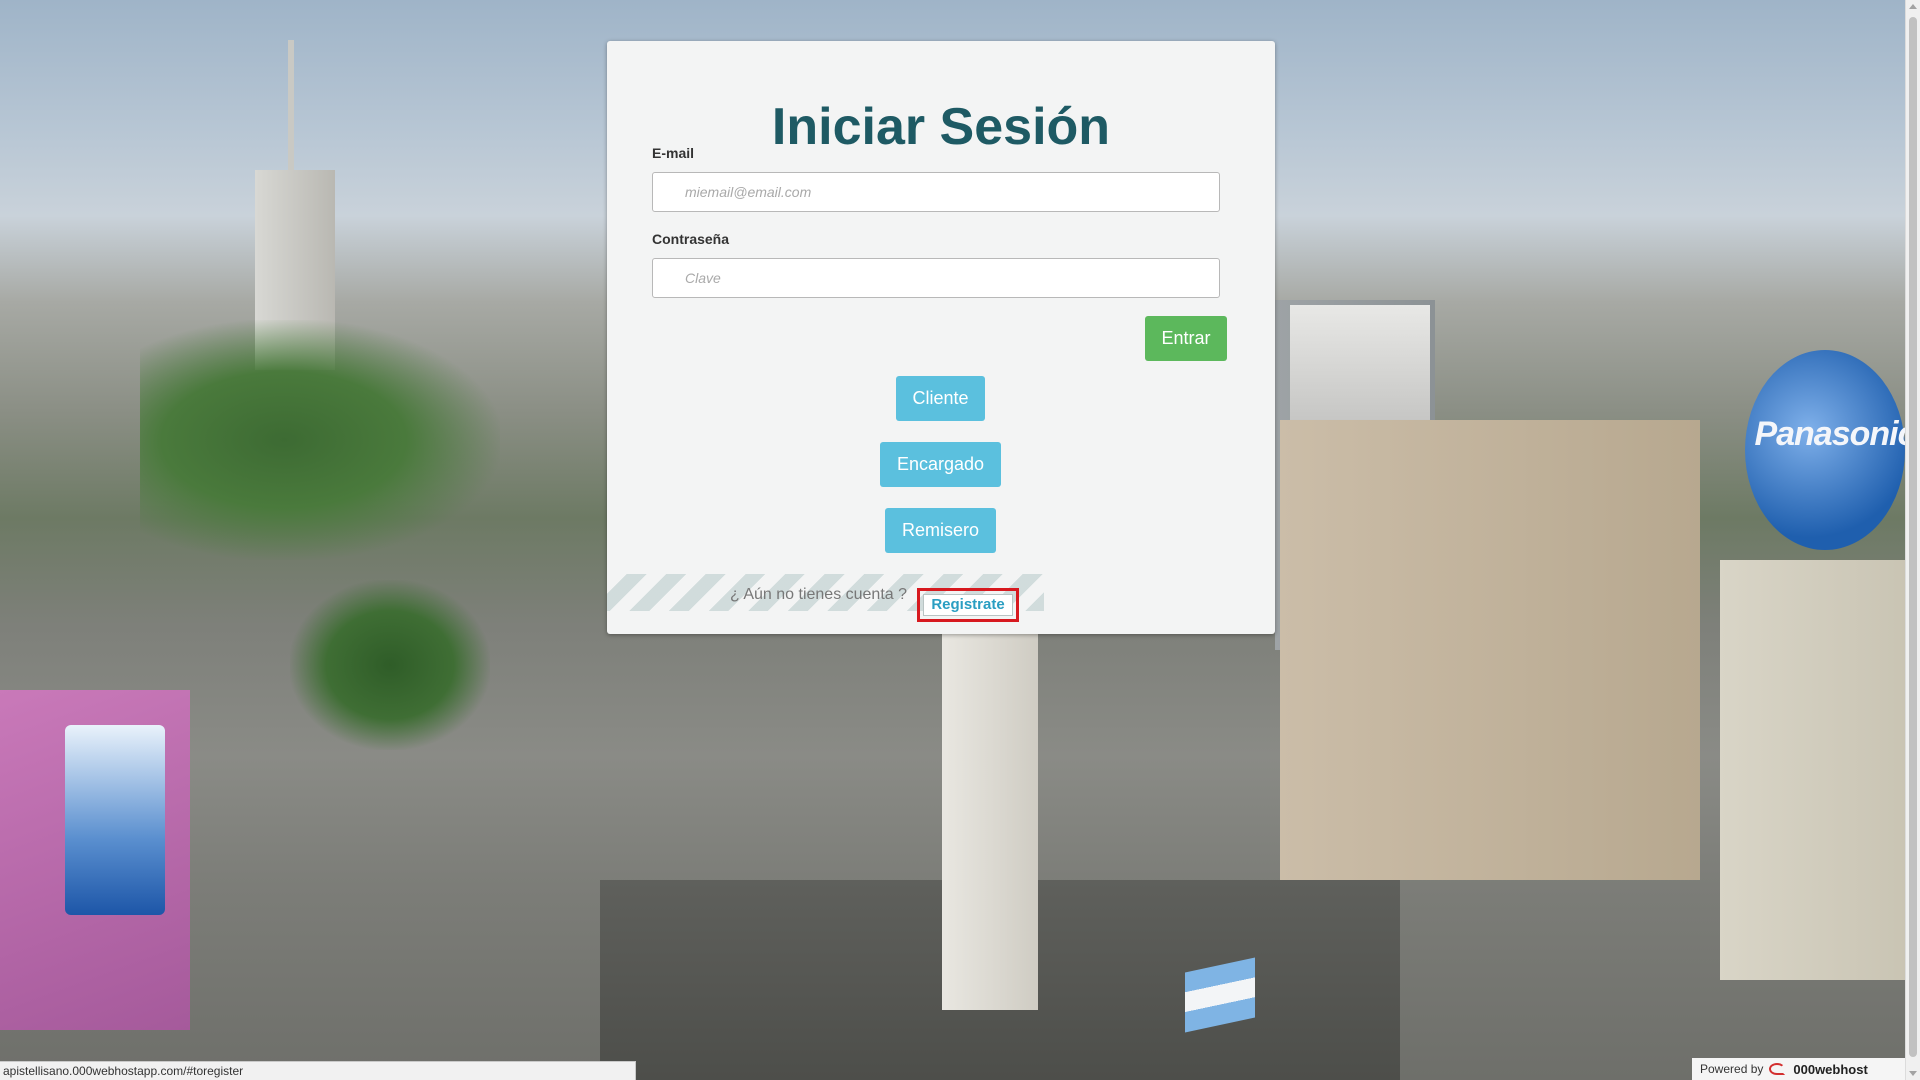  Describe the element at coordinates (673, 153) in the screenshot. I see `email-label: E-mail` at that location.